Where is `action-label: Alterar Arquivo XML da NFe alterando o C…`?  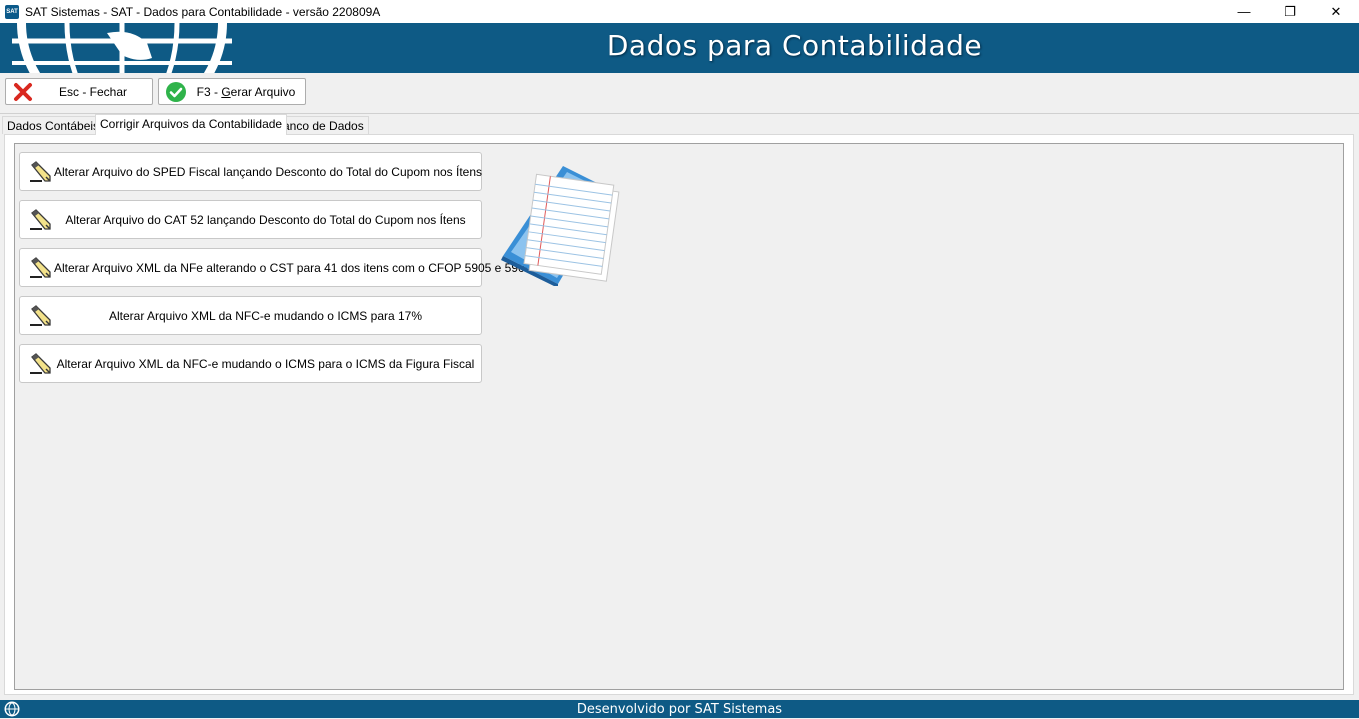
action-label: Alterar Arquivo XML da NFe alterando o C… is located at coordinates (293, 267).